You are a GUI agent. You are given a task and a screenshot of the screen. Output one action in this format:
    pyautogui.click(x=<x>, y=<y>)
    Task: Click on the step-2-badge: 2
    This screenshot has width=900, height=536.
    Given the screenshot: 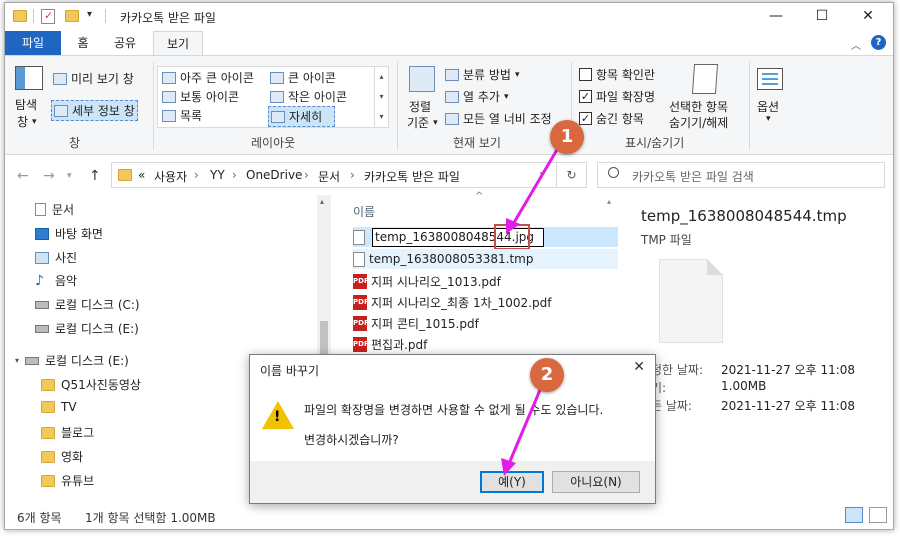 What is the action you would take?
    pyautogui.click(x=547, y=375)
    